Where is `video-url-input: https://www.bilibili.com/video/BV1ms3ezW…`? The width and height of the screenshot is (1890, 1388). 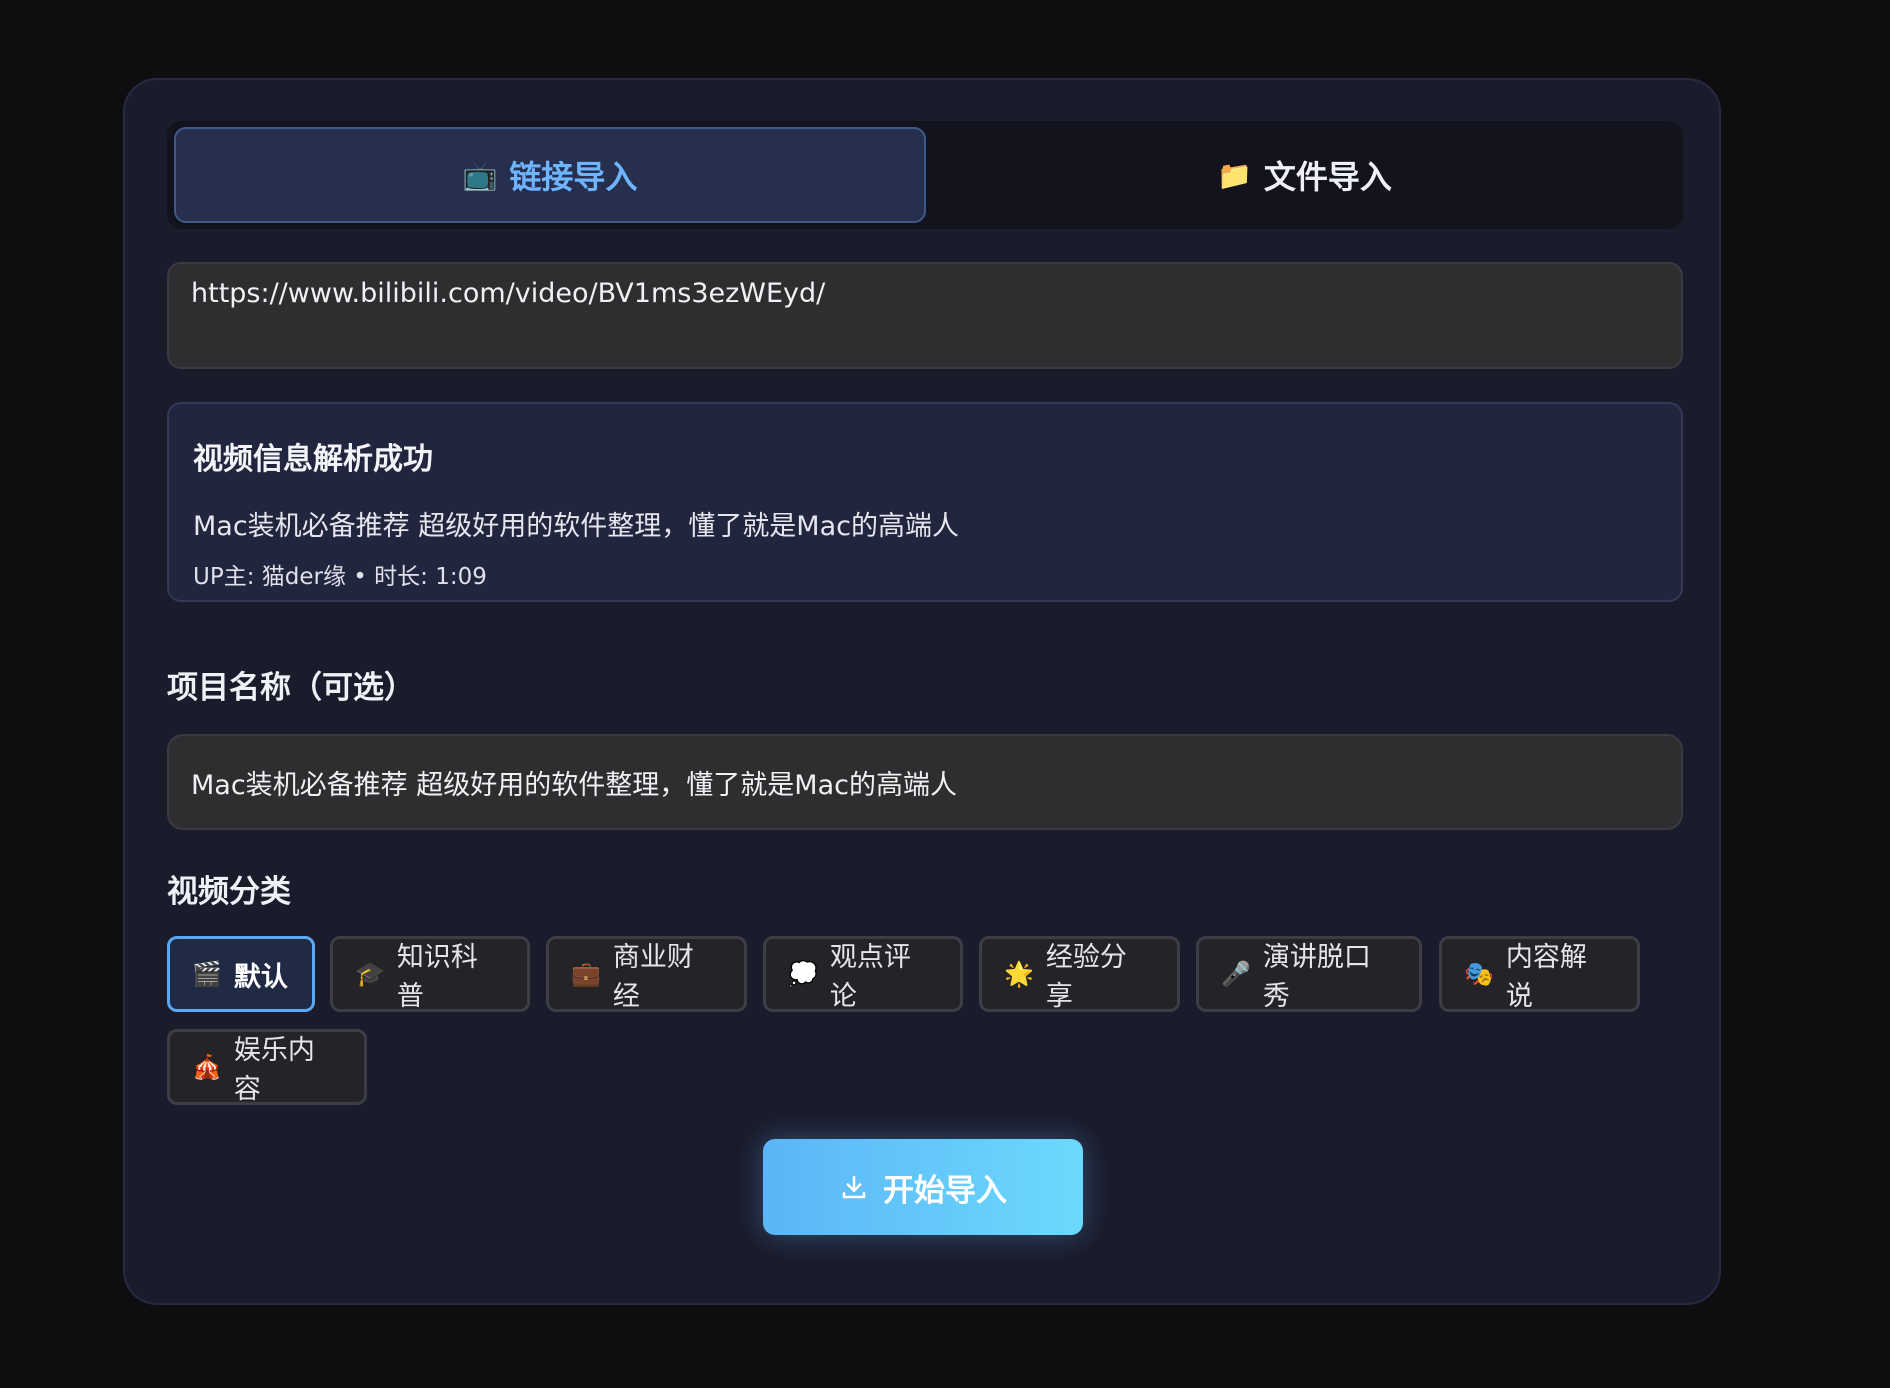 video-url-input: https://www.bilibili.com/video/BV1ms3ezW… is located at coordinates (925, 315).